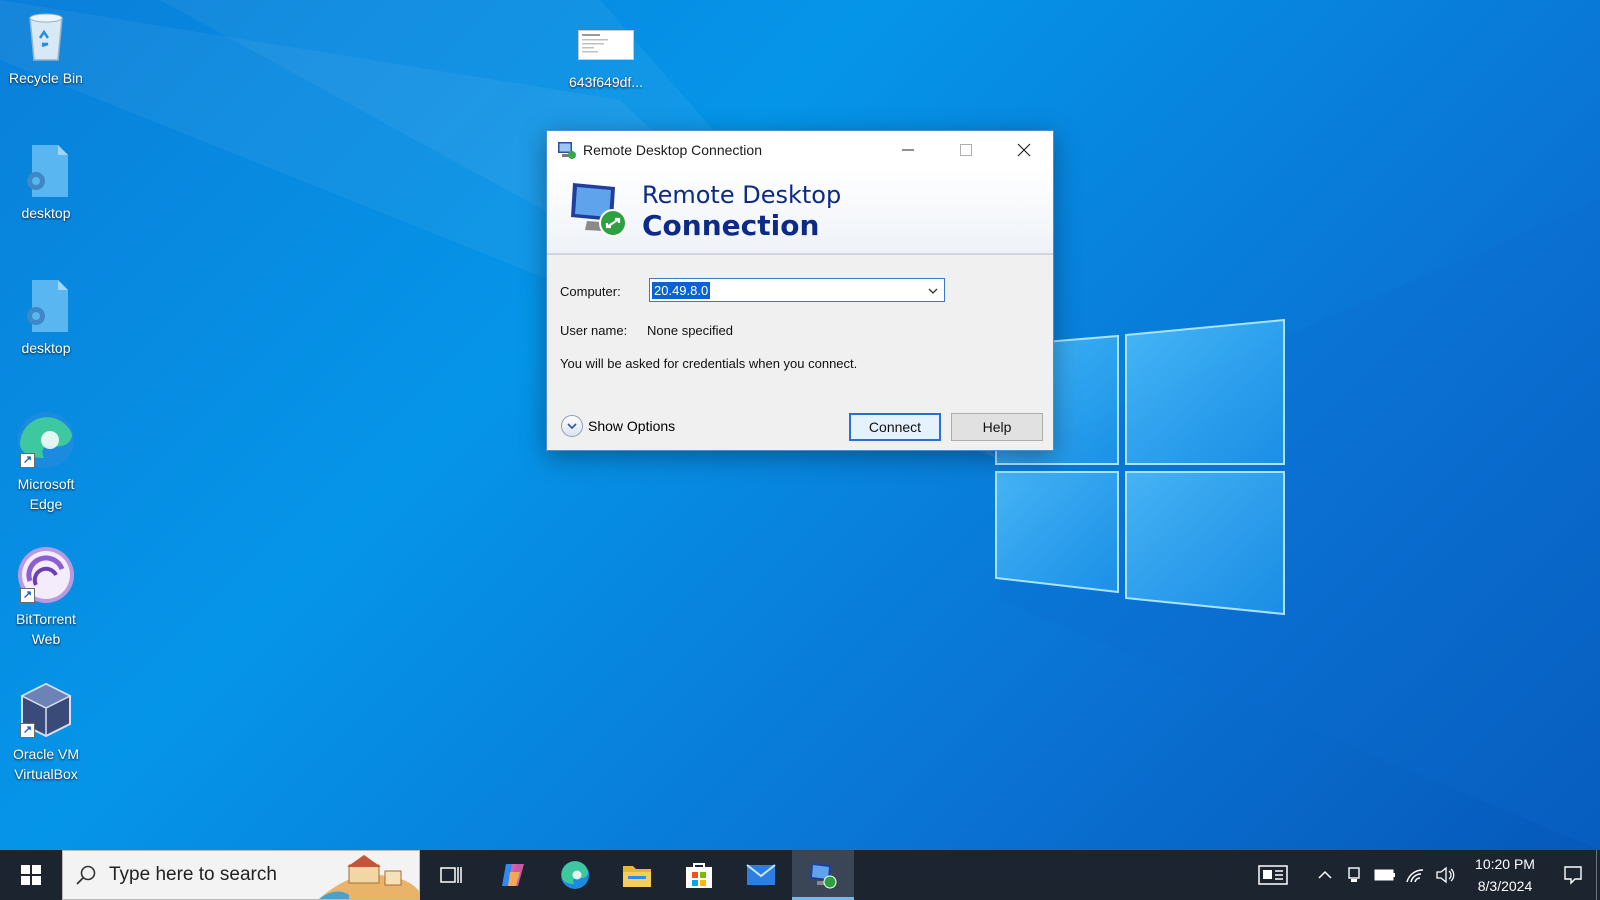 This screenshot has height=900, width=1600. I want to click on system-tray: 10:20 PM 8/3/2024, so click(1424, 875).